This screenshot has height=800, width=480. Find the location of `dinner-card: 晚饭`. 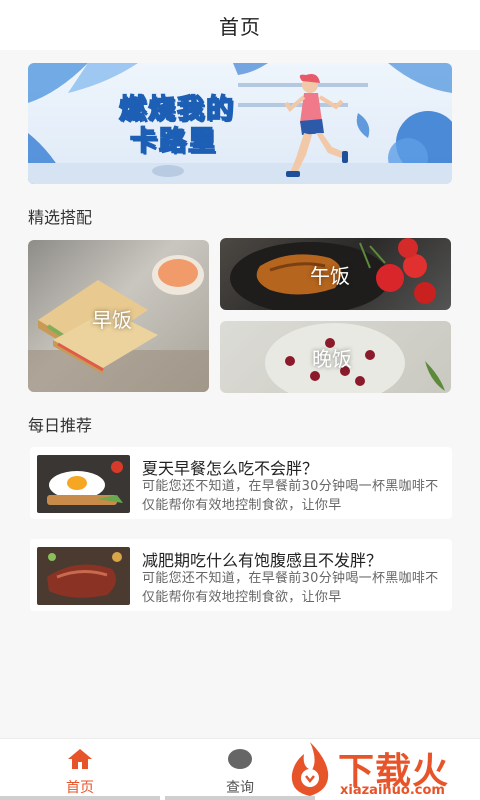

dinner-card: 晚饭 is located at coordinates (335, 357).